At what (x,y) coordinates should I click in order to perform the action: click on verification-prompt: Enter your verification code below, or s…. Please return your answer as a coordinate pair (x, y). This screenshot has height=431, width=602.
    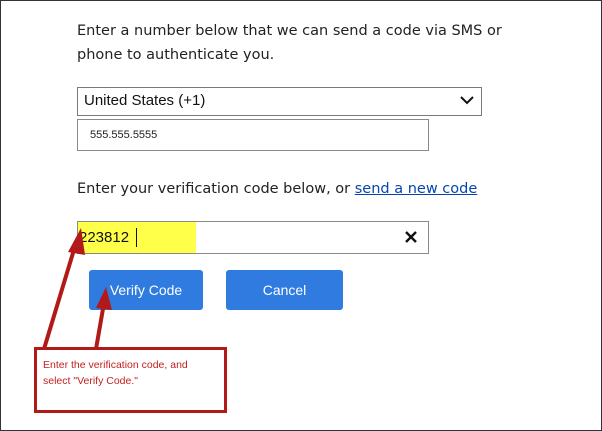
    Looking at the image, I should click on (307, 189).